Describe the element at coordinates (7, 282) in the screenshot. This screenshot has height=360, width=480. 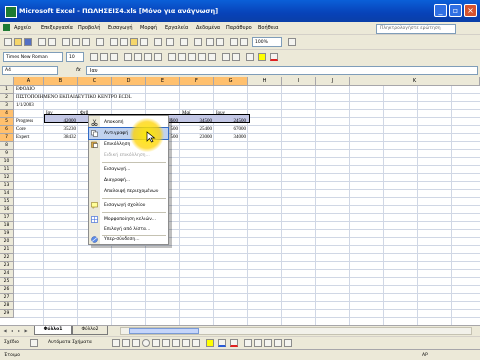
I see `row-header-25: 25` at that location.